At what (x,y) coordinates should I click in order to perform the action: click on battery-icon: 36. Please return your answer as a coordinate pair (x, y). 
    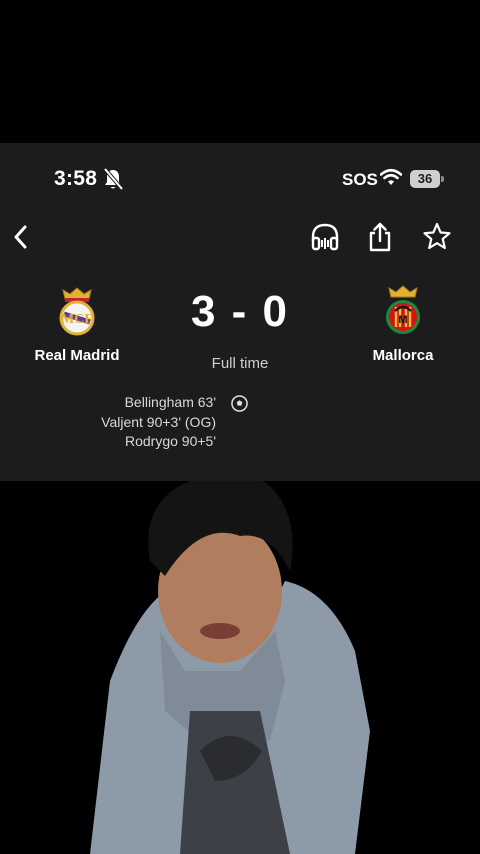
    Looking at the image, I should click on (427, 179).